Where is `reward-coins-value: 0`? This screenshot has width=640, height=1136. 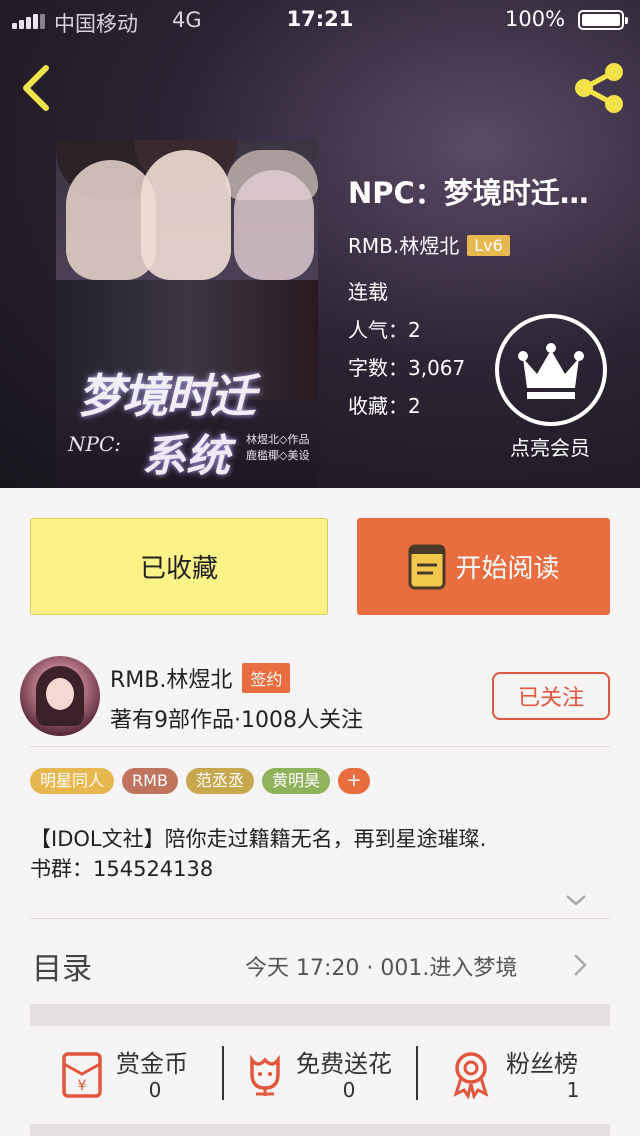 reward-coins-value: 0 is located at coordinates (155, 1090).